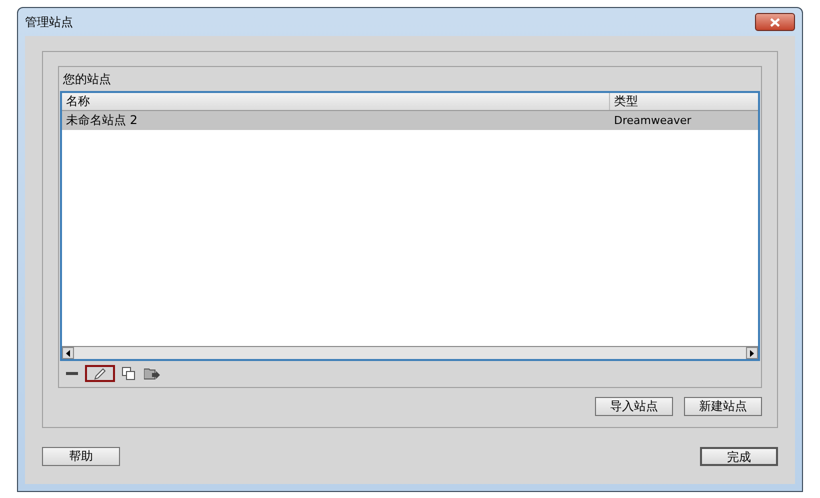  Describe the element at coordinates (739, 456) in the screenshot. I see `done-button: 完成` at that location.